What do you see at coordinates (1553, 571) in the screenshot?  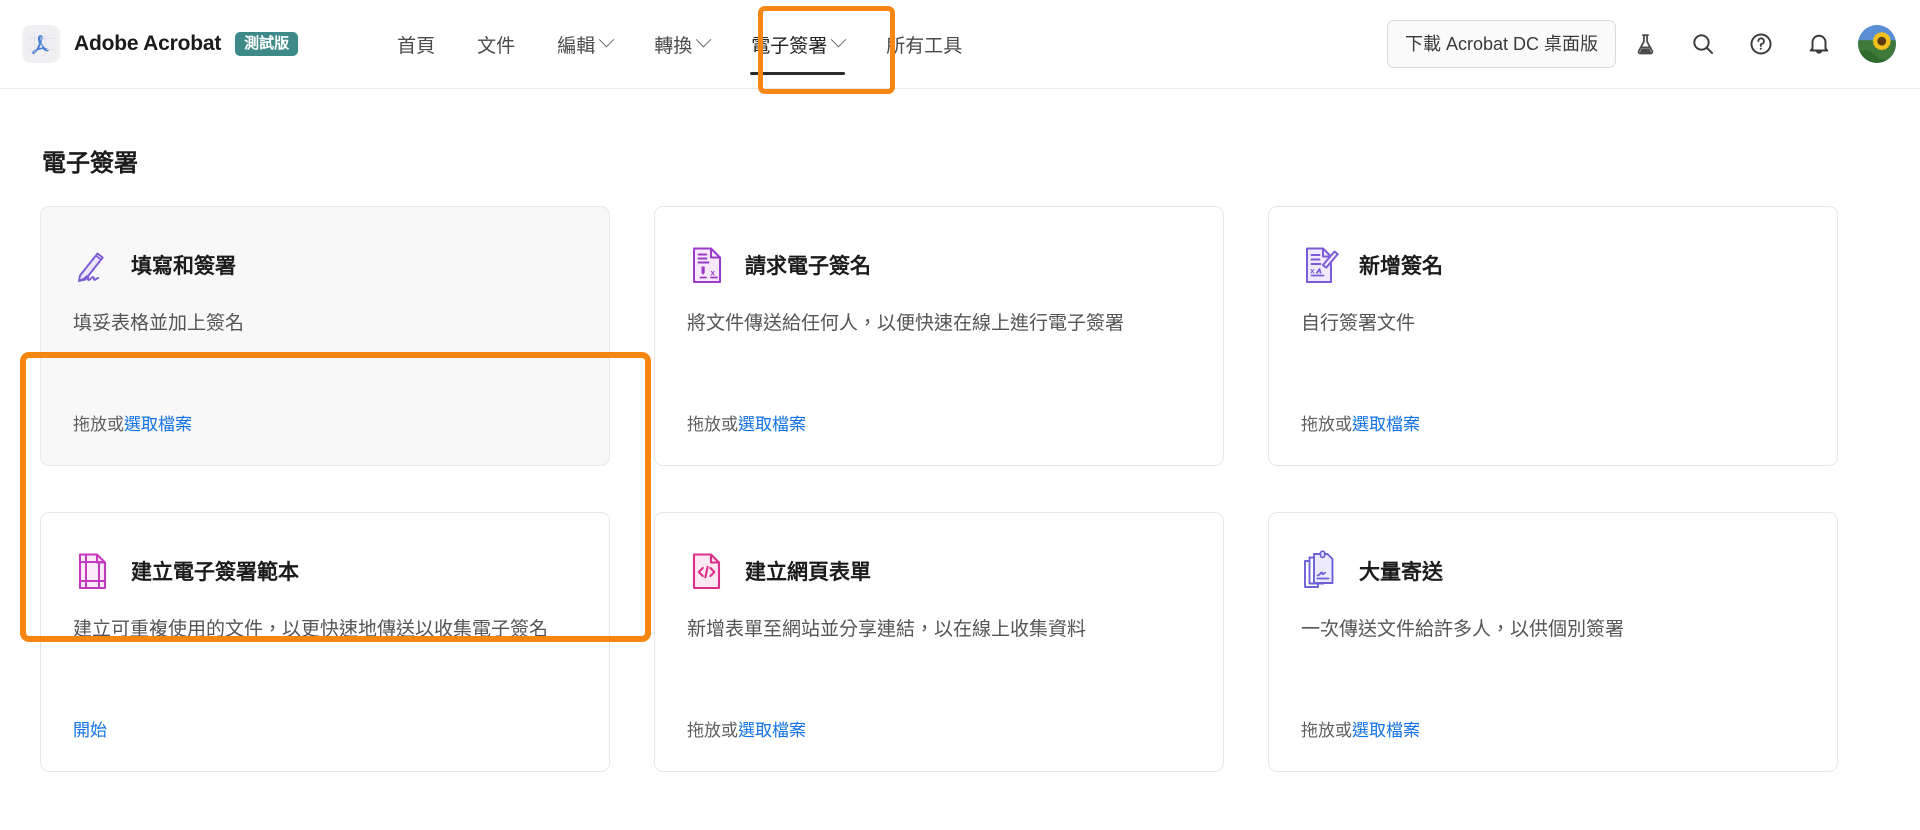 I see `card-header: 大量寄送` at bounding box center [1553, 571].